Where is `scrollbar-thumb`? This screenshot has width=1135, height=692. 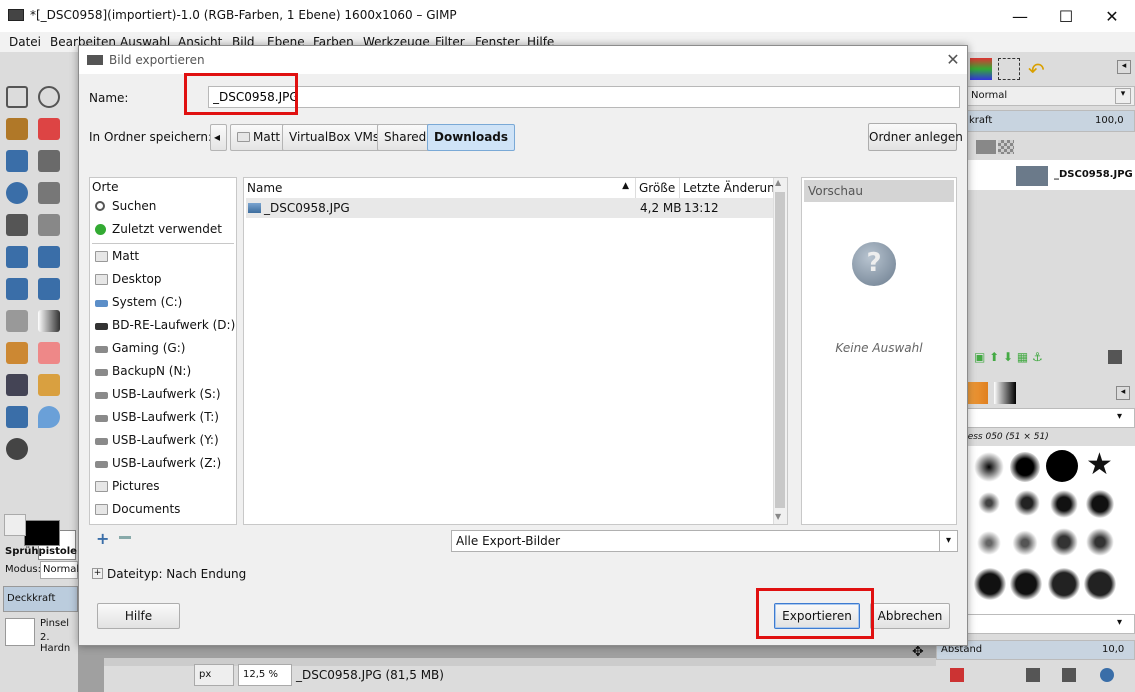 scrollbar-thumb is located at coordinates (780, 350).